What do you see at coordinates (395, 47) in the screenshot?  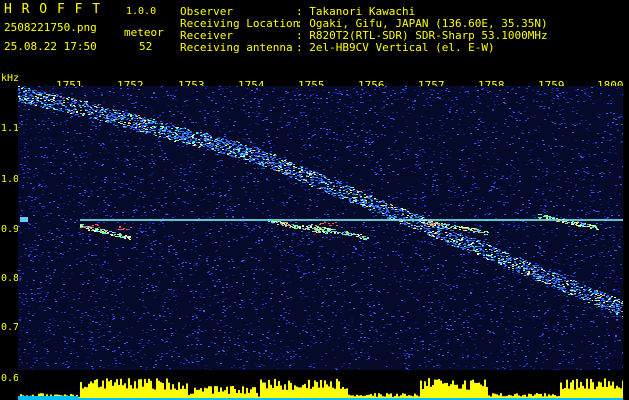 I see `info-antenna-value: : 2el-HB9CV Vertical (el. E-W)` at bounding box center [395, 47].